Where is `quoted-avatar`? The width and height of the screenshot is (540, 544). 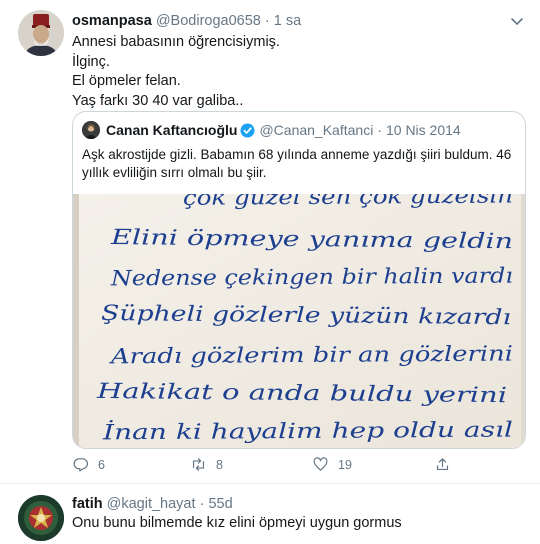 quoted-avatar is located at coordinates (91, 130).